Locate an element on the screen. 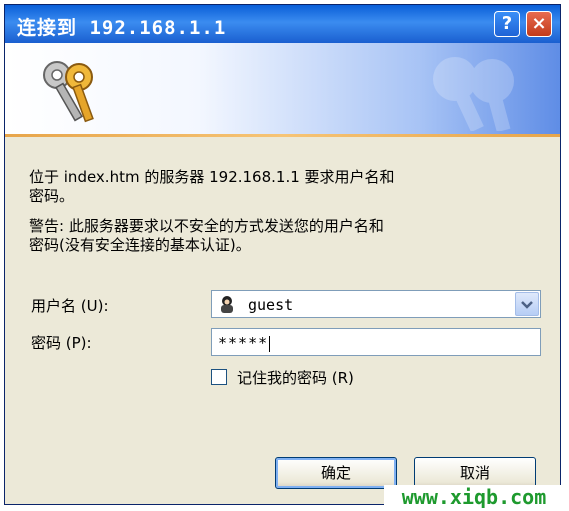  banner-divider is located at coordinates (282, 135).